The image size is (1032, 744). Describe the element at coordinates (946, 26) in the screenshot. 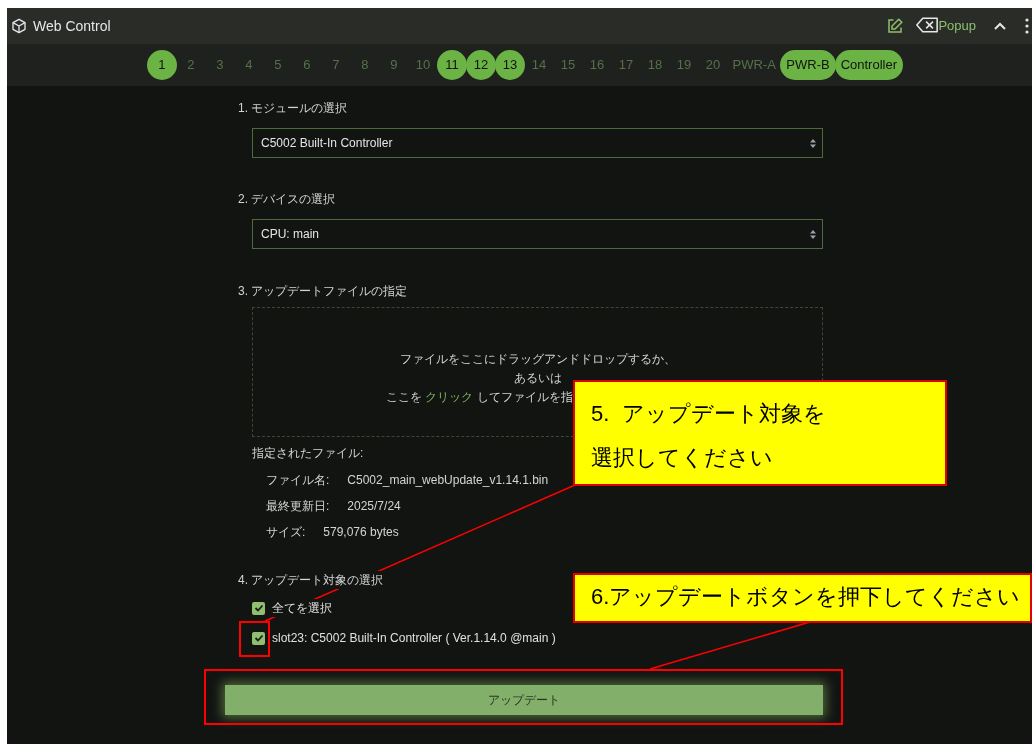

I see `popup-button: Popup` at that location.